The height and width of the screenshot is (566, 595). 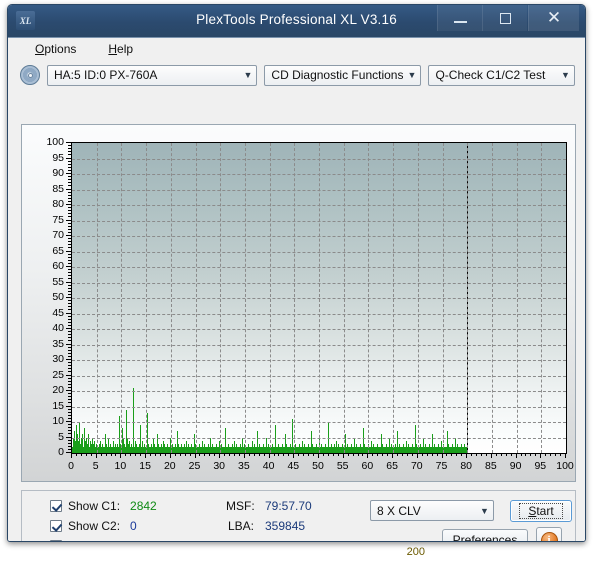 What do you see at coordinates (342, 466) in the screenshot?
I see `x-axis-label: 55` at bounding box center [342, 466].